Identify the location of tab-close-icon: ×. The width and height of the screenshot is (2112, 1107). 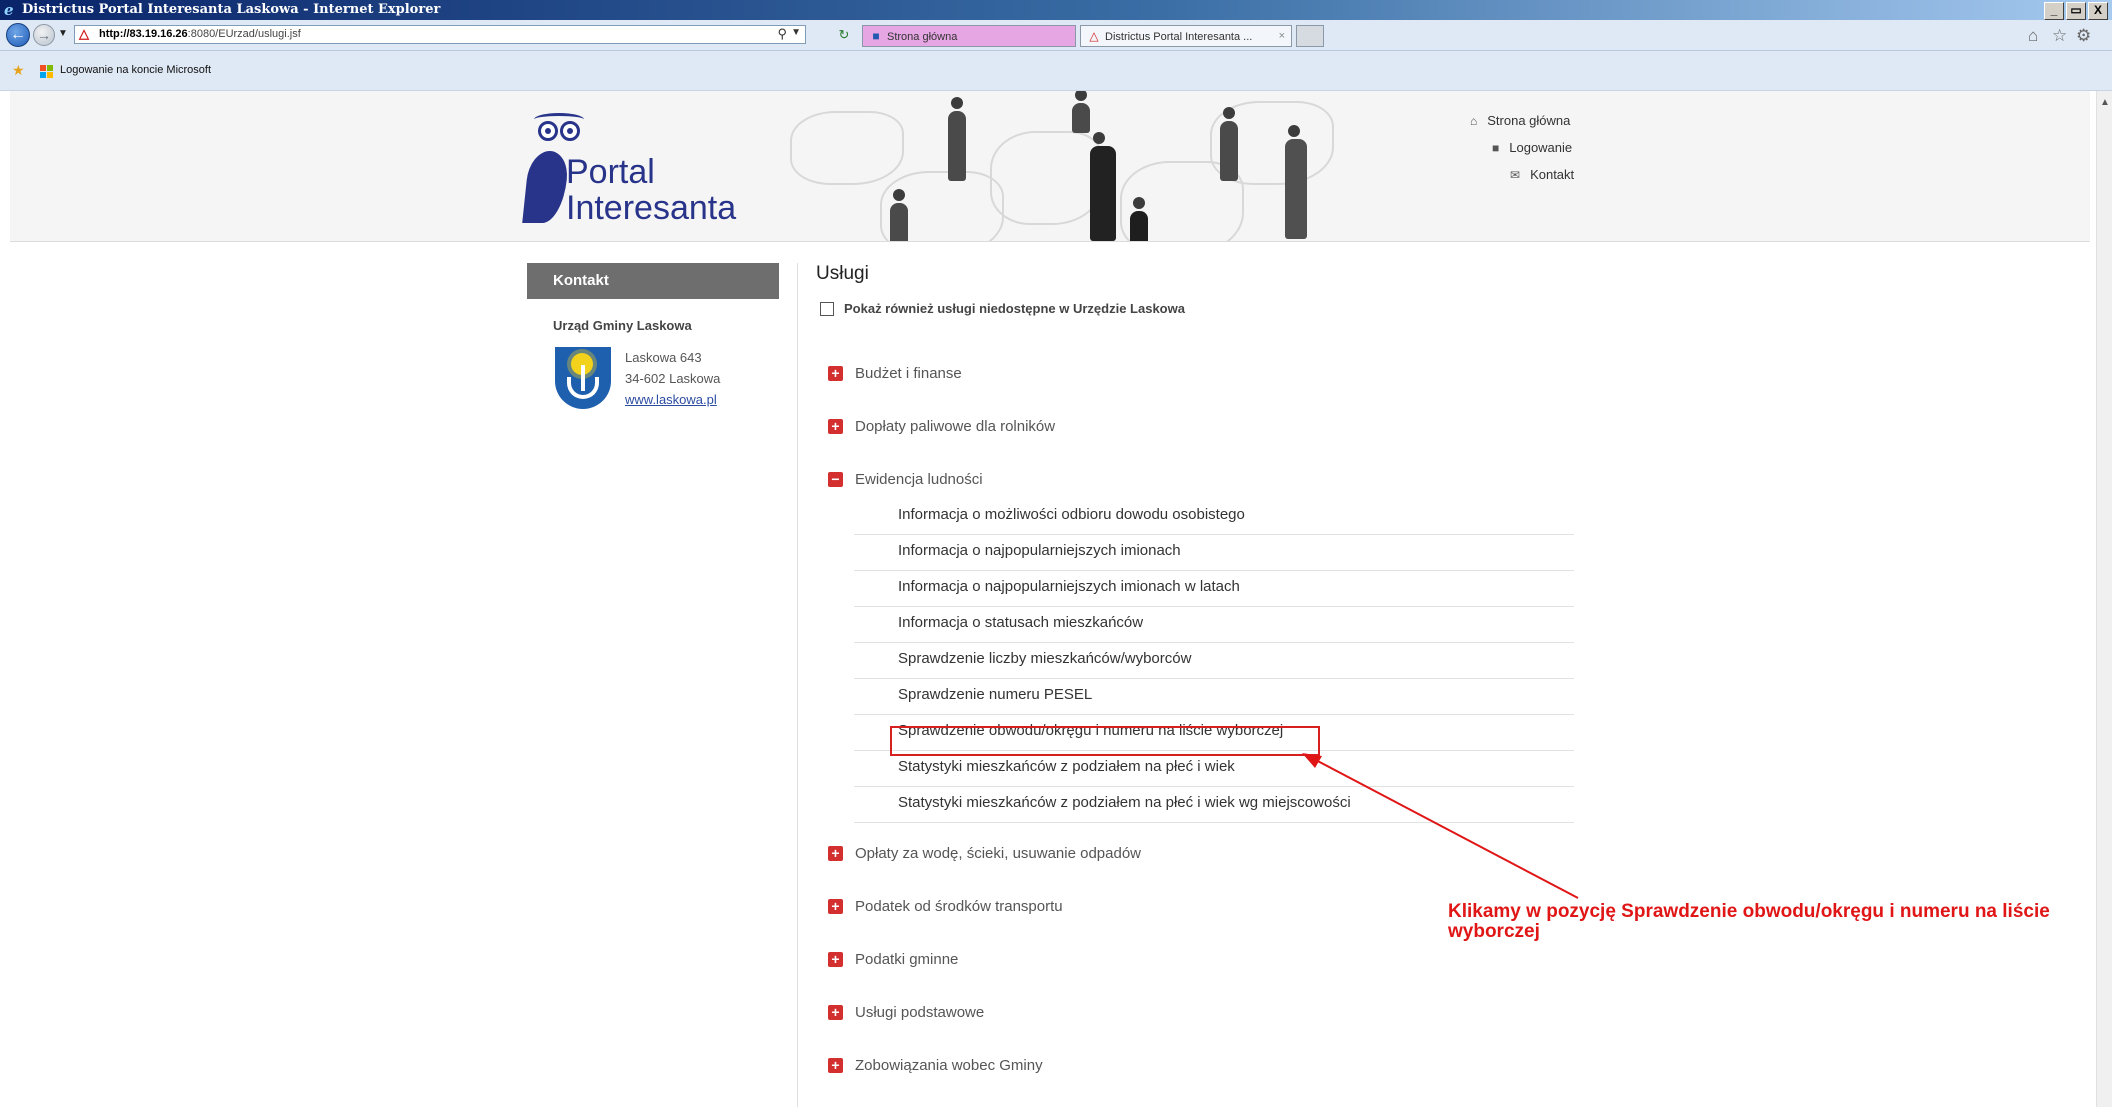
(1282, 36).